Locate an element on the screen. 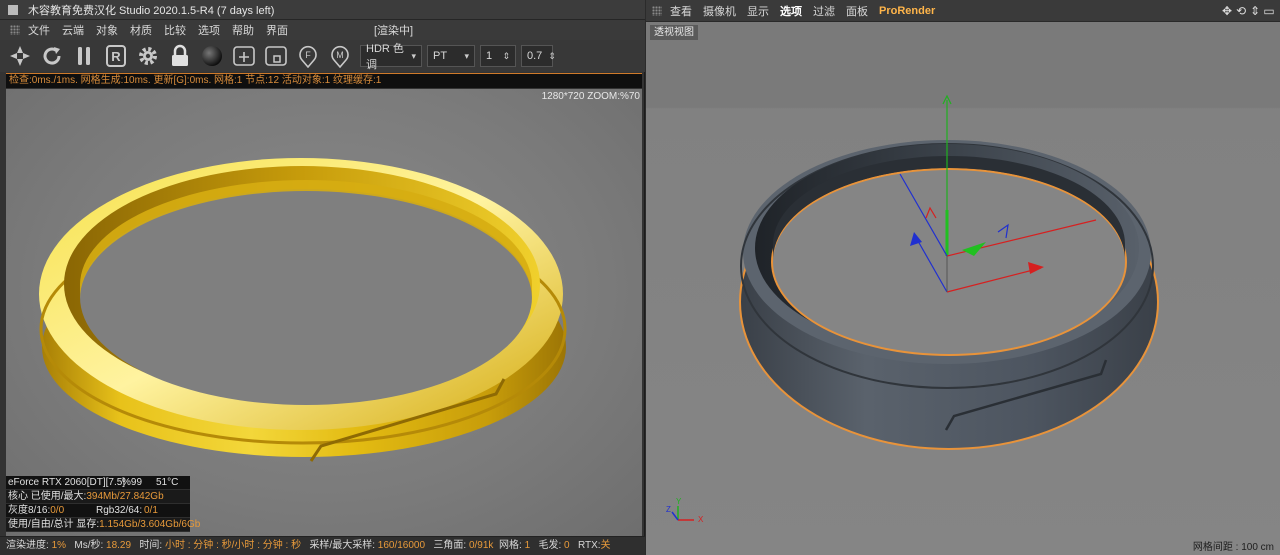 The width and height of the screenshot is (1280, 555). samples-value: 160/16000 is located at coordinates (401, 545).